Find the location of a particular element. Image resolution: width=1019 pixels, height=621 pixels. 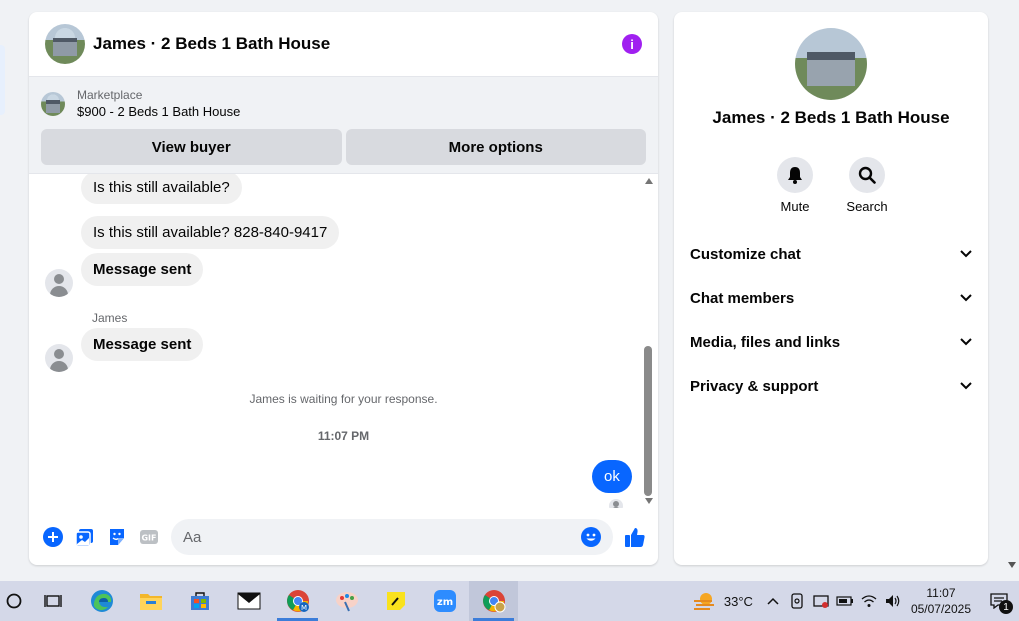

plus-icon is located at coordinates (53, 537).